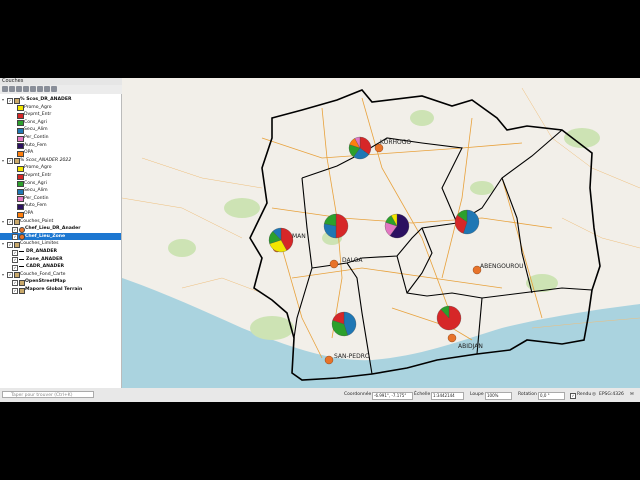 This screenshot has width=640, height=480. I want to click on add-group-icon, so click(12, 89).